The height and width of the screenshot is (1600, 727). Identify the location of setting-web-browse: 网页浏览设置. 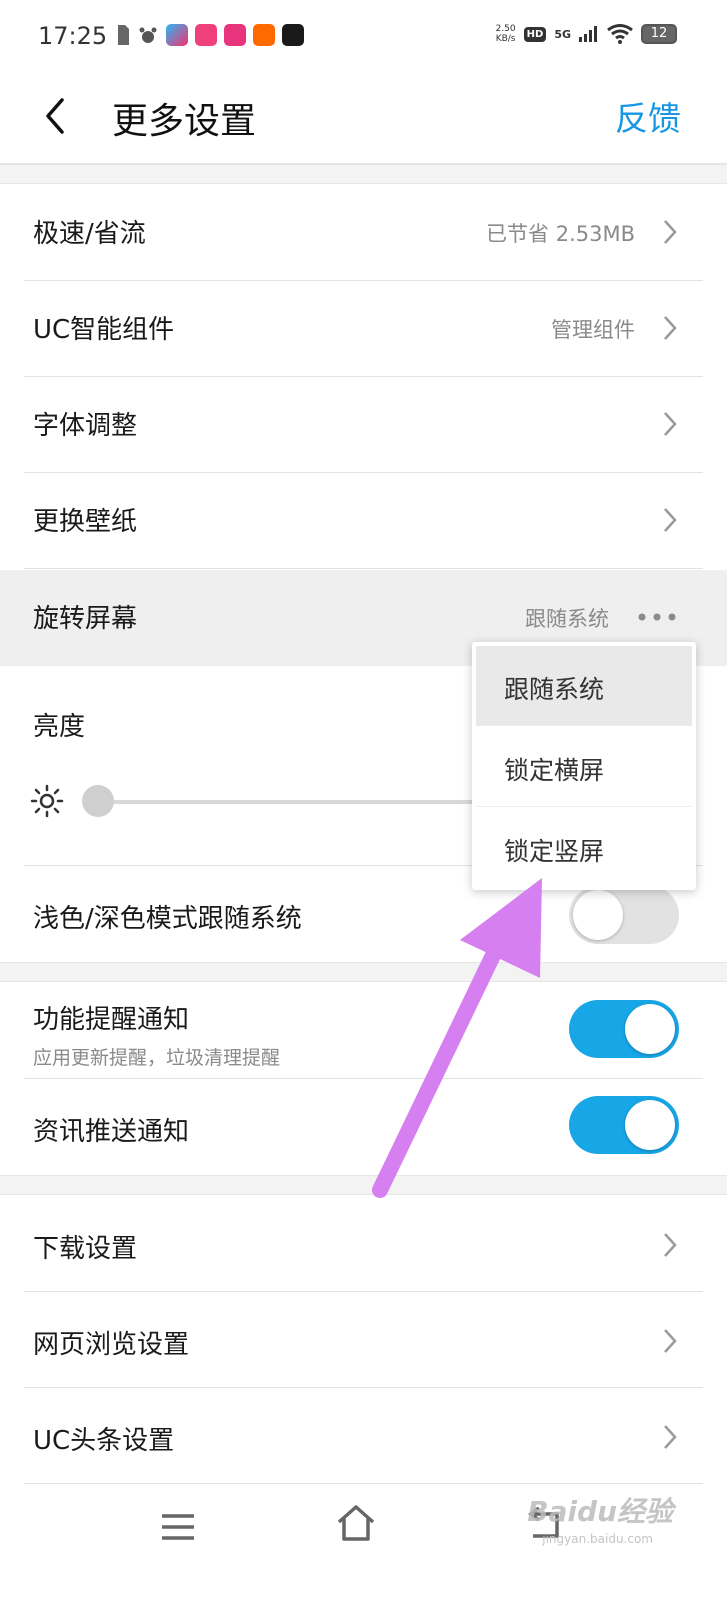
(363, 1340).